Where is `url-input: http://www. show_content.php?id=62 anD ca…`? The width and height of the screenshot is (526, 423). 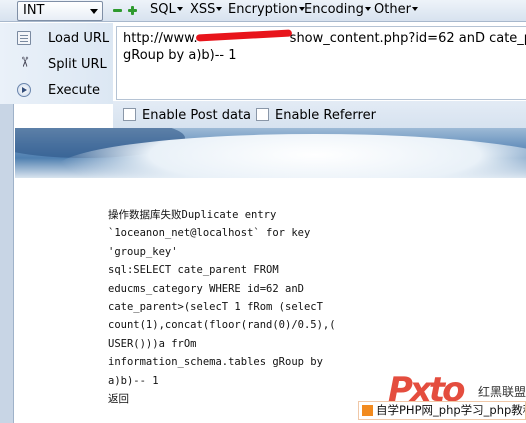 url-input: http://www. show_content.php?id=62 anD ca… is located at coordinates (321, 63).